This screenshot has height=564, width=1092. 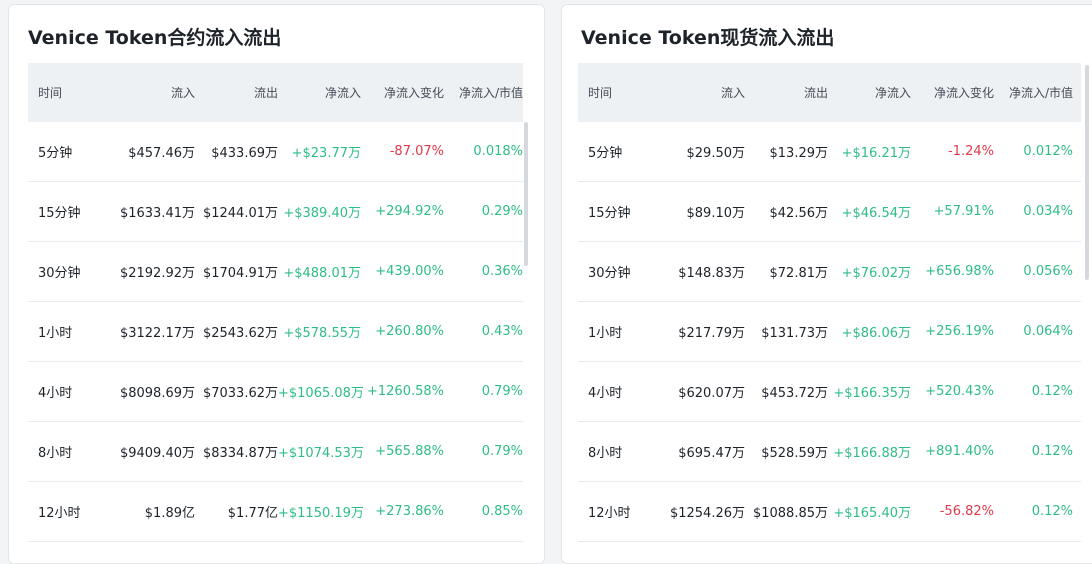 I want to click on cell-net-inflow: +$578.55万, so click(x=322, y=333).